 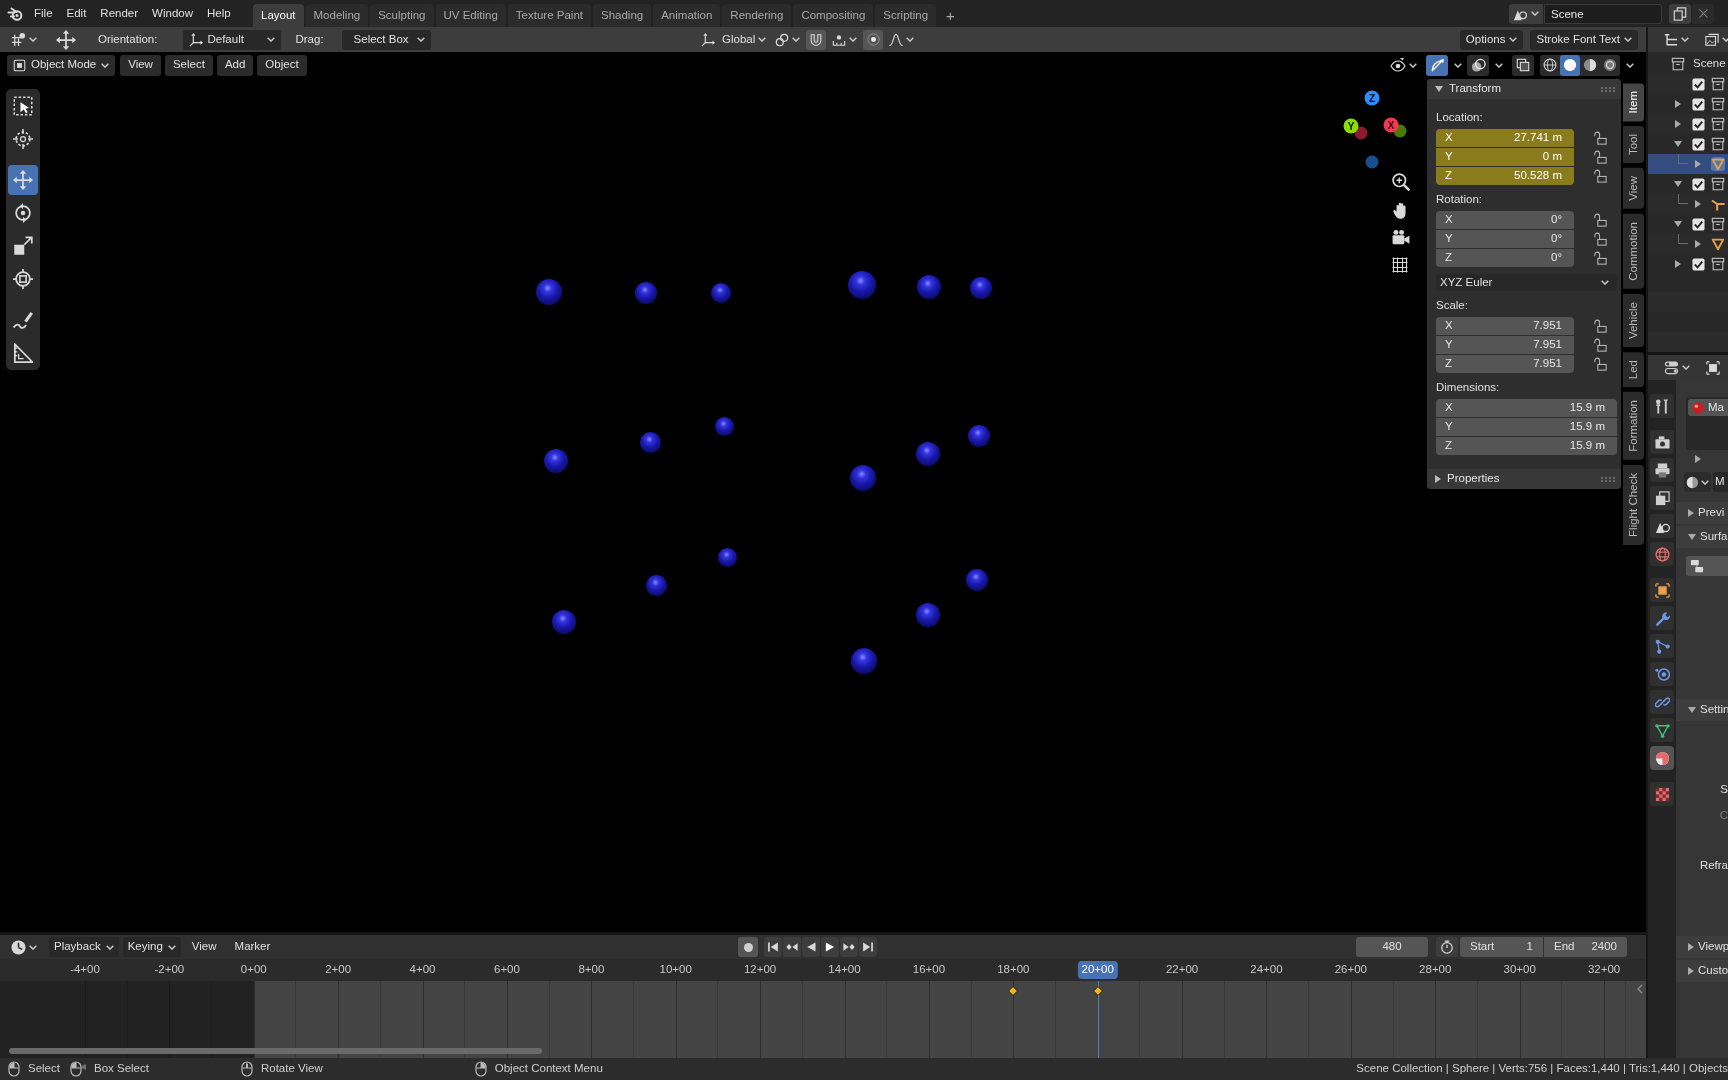 I want to click on x-ray-toggle, so click(x=1523, y=65).